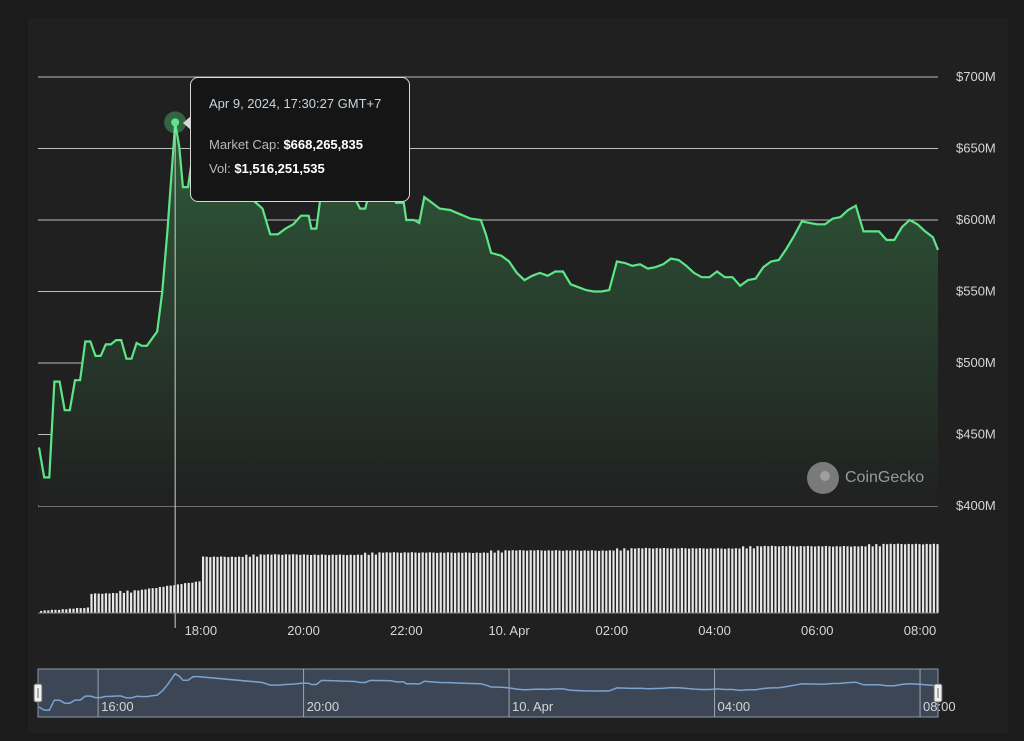  Describe the element at coordinates (509, 630) in the screenshot. I see `x-tick-label: 10. Apr` at that location.